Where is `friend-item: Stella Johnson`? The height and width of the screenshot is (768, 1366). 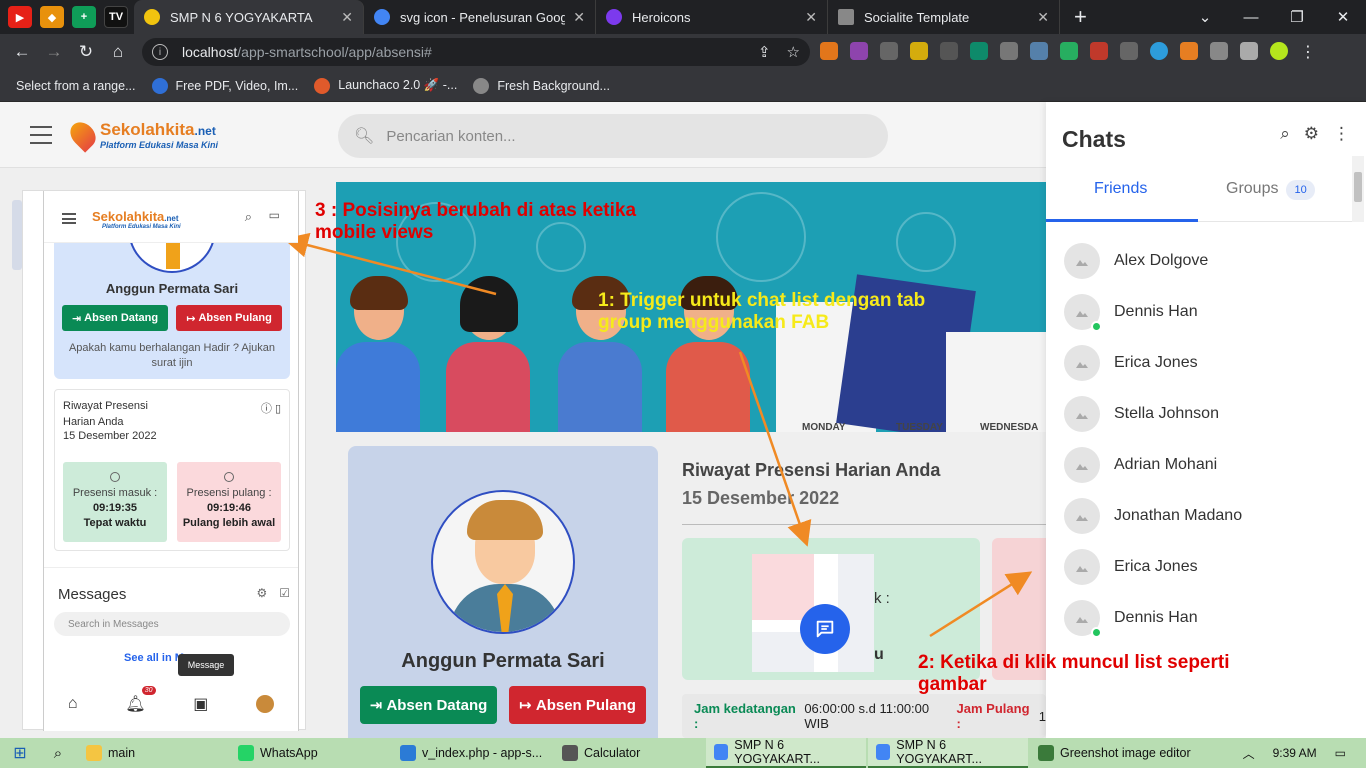 friend-item: Stella Johnson is located at coordinates (1141, 414).